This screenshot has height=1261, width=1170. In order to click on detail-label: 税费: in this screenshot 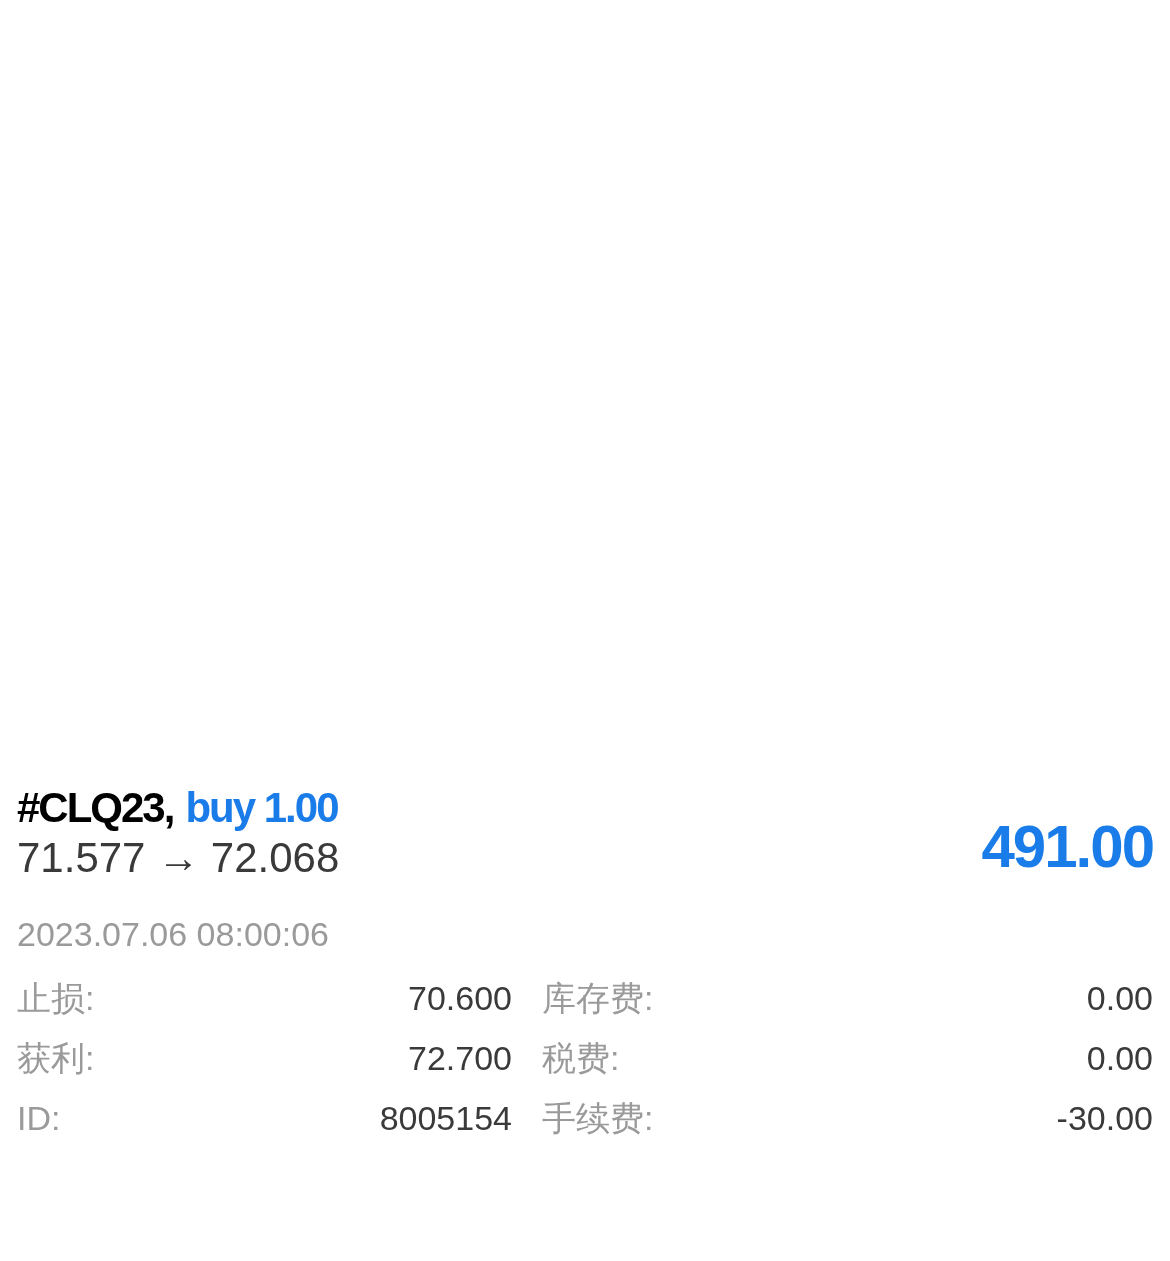, I will do `click(581, 1058)`.